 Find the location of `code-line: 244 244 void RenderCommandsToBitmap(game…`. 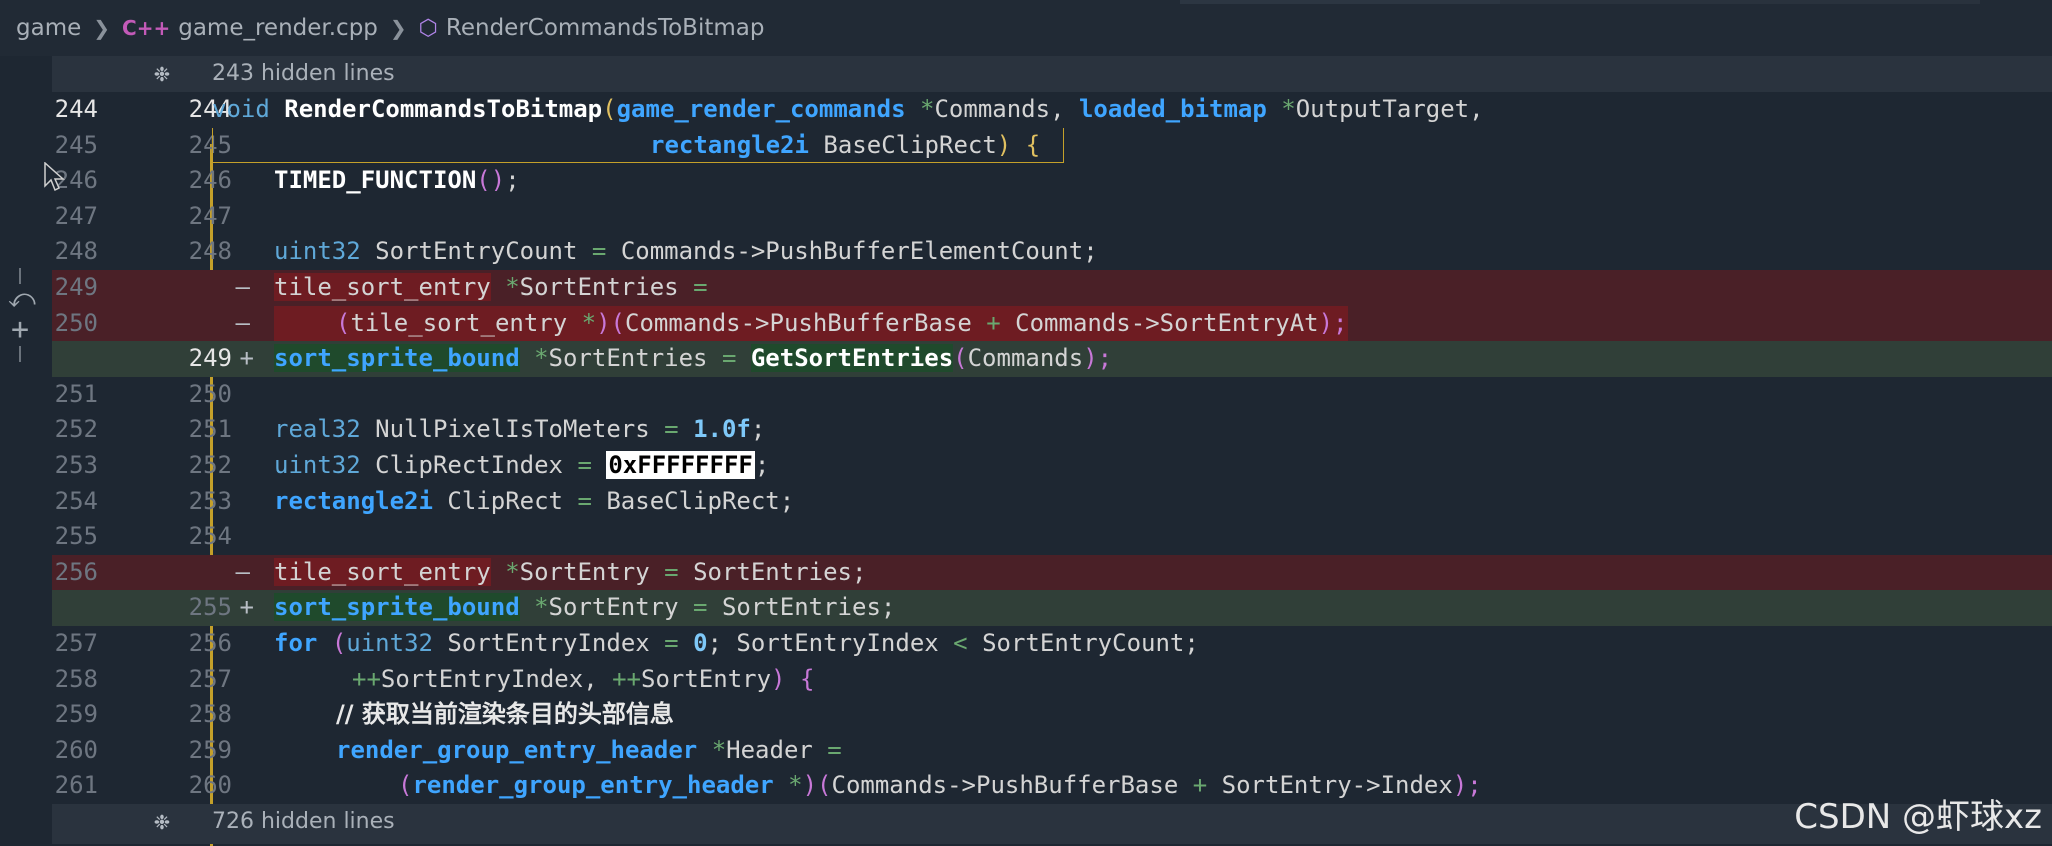

code-line: 244 244 void RenderCommandsToBitmap(game… is located at coordinates (1052, 110).